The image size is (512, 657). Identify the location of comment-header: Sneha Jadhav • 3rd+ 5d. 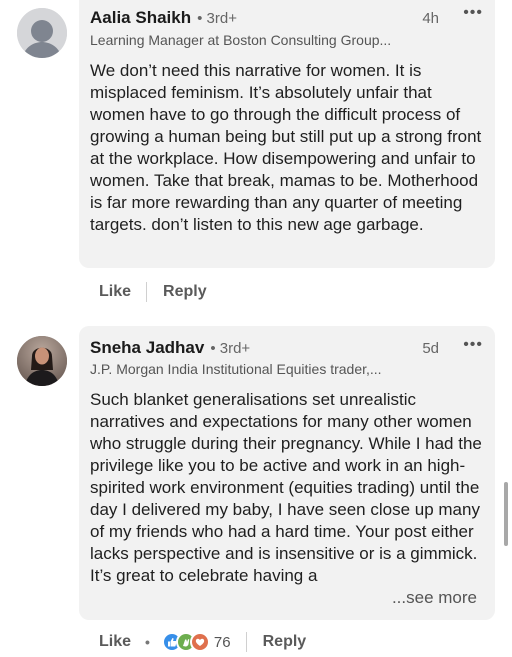
(286, 348).